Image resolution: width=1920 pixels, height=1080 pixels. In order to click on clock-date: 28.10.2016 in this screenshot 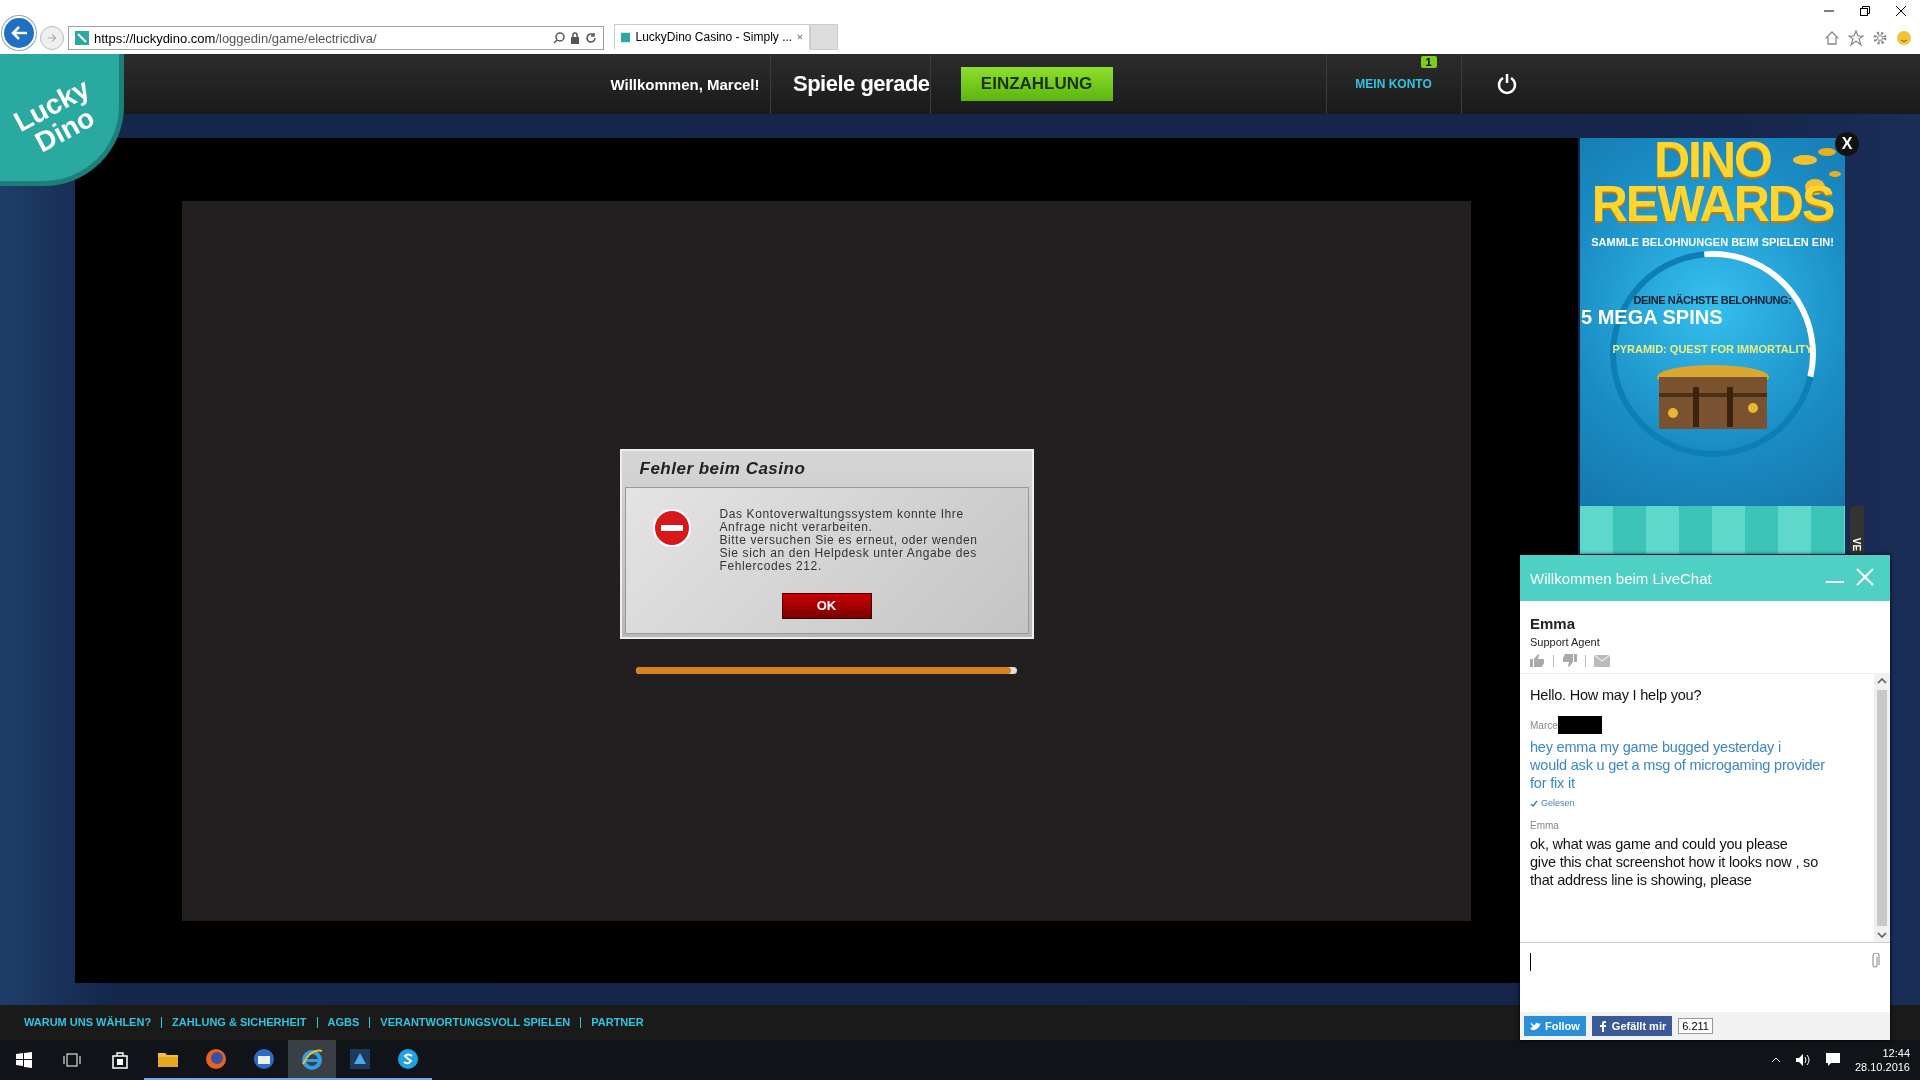, I will do `click(1882, 1067)`.